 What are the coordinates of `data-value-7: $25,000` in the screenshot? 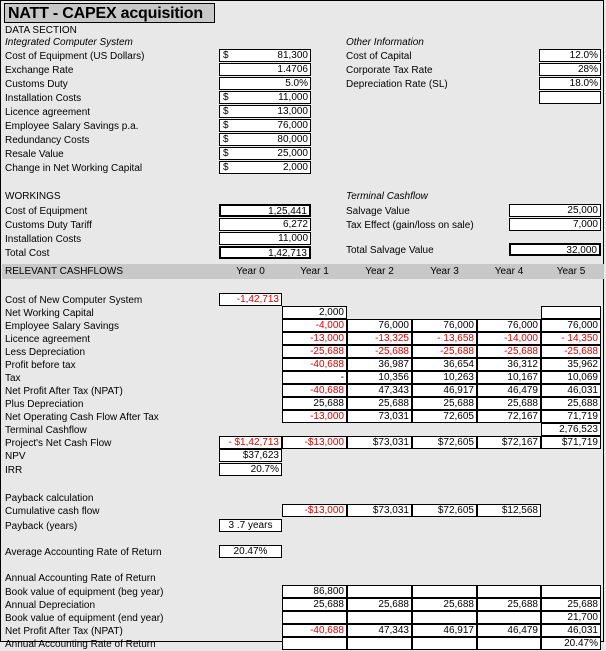 It's located at (265, 153).